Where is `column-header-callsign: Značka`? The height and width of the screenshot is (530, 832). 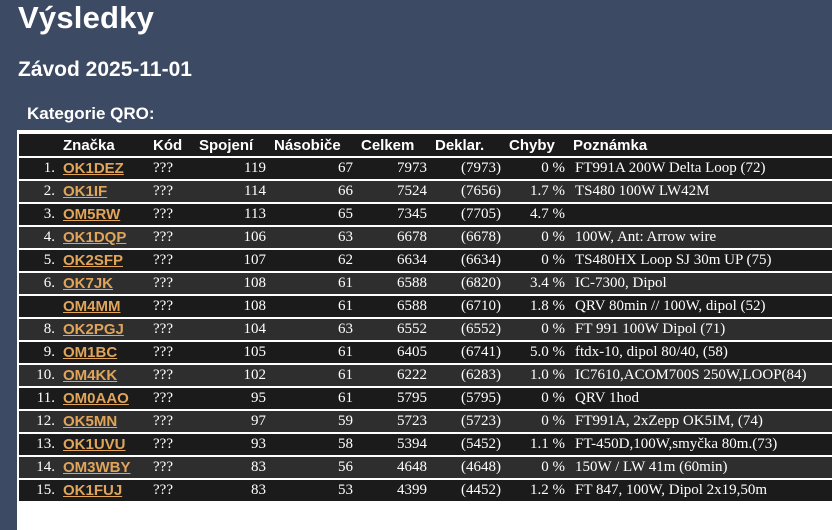 column-header-callsign: Značka is located at coordinates (104, 145).